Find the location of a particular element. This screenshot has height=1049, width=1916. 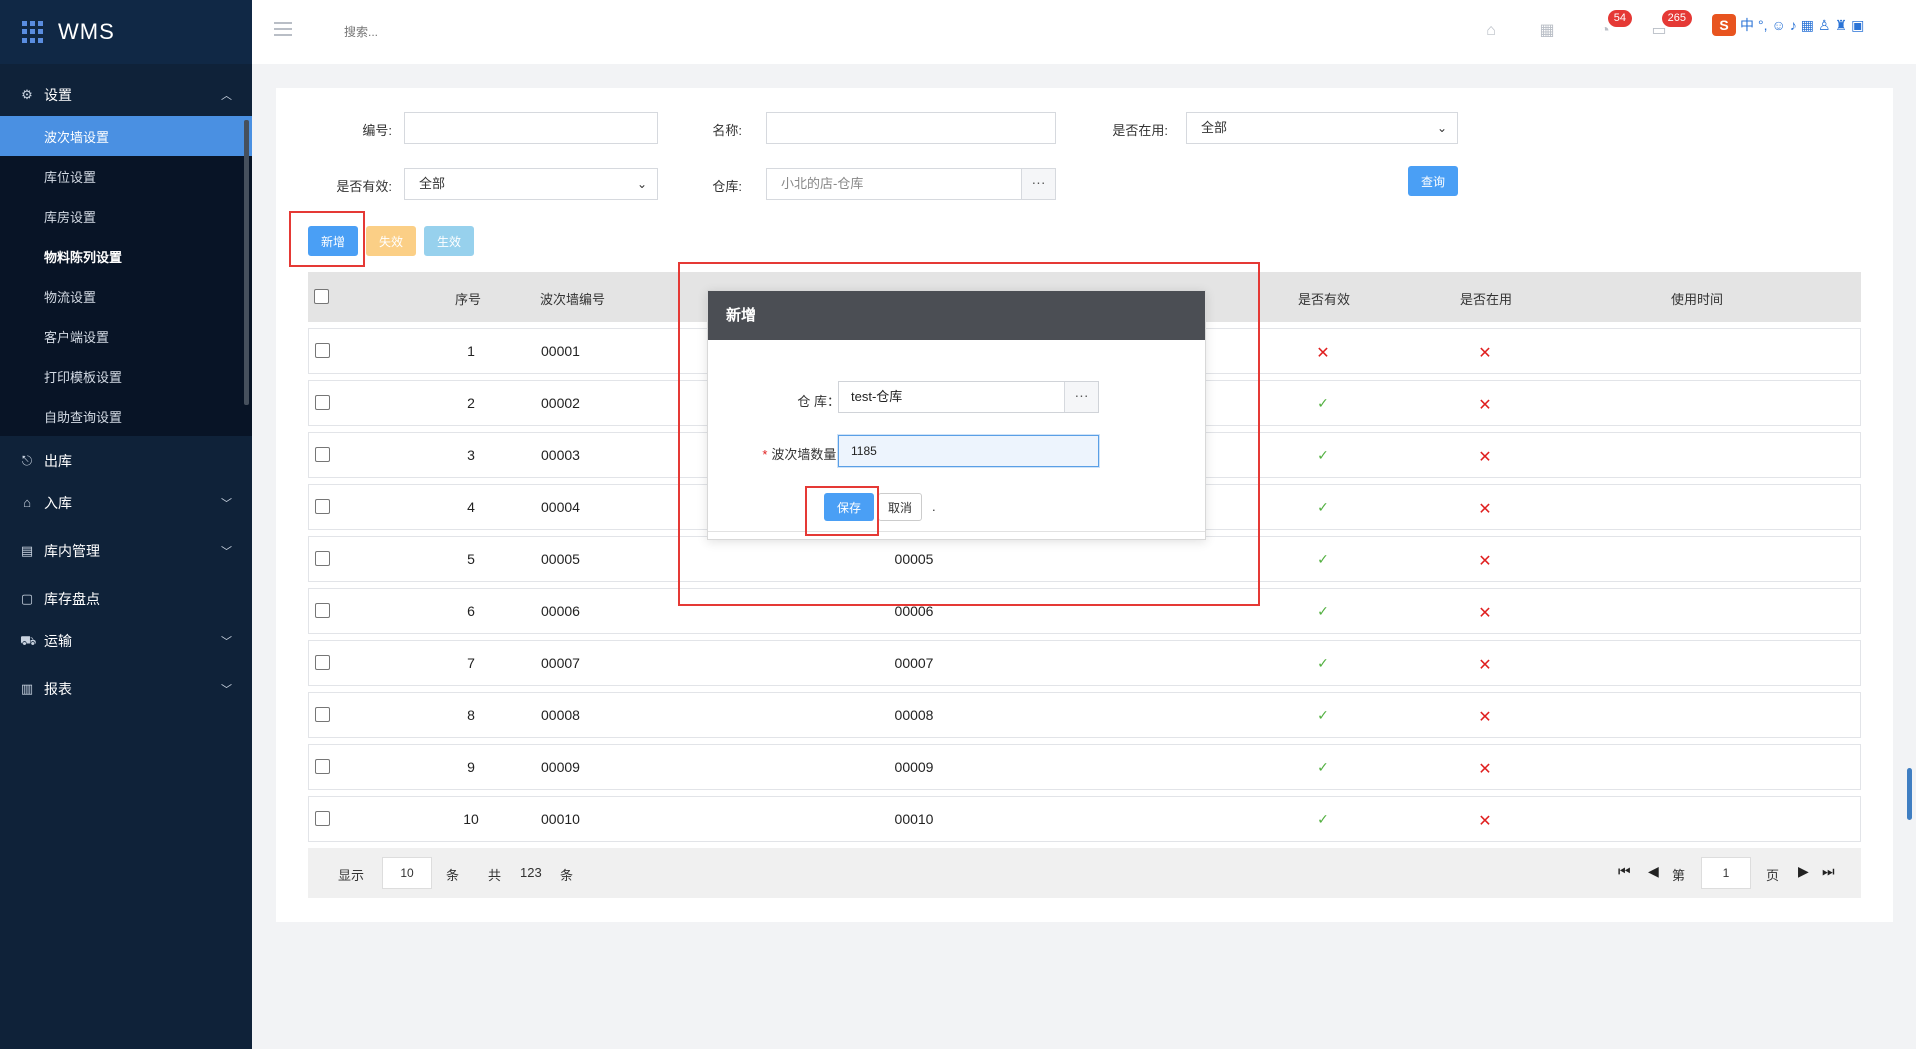

cell-name: 00006 is located at coordinates (914, 611).